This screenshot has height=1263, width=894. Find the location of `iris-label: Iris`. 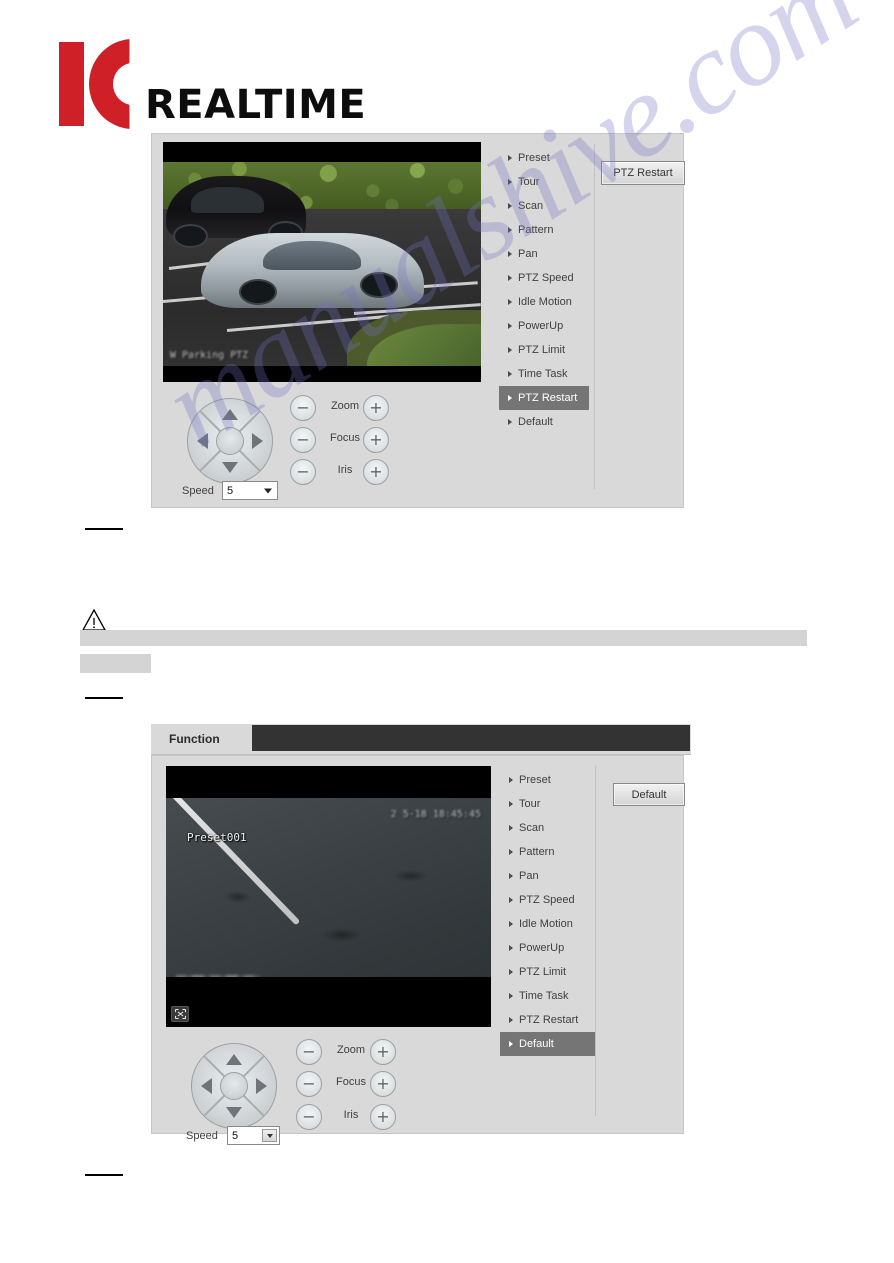

iris-label: Iris is located at coordinates (345, 470).